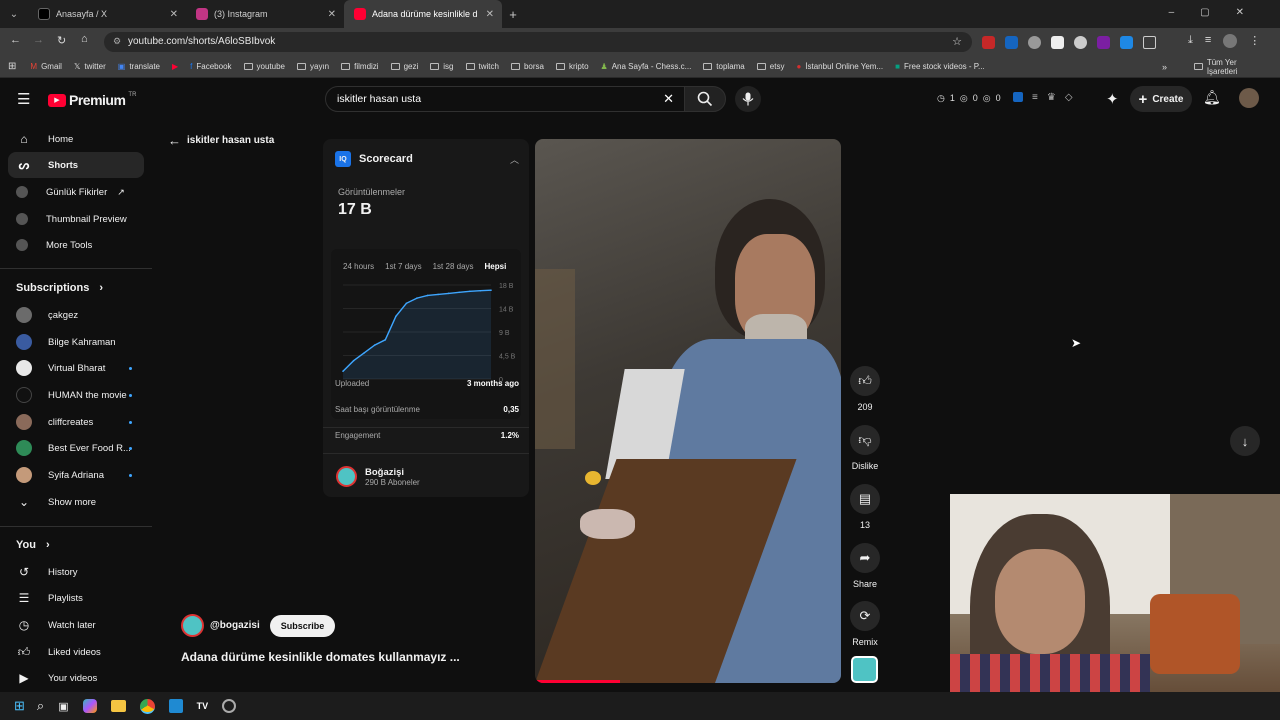  I want to click on dislike-button: 👎︎ Dislike, so click(865, 448).